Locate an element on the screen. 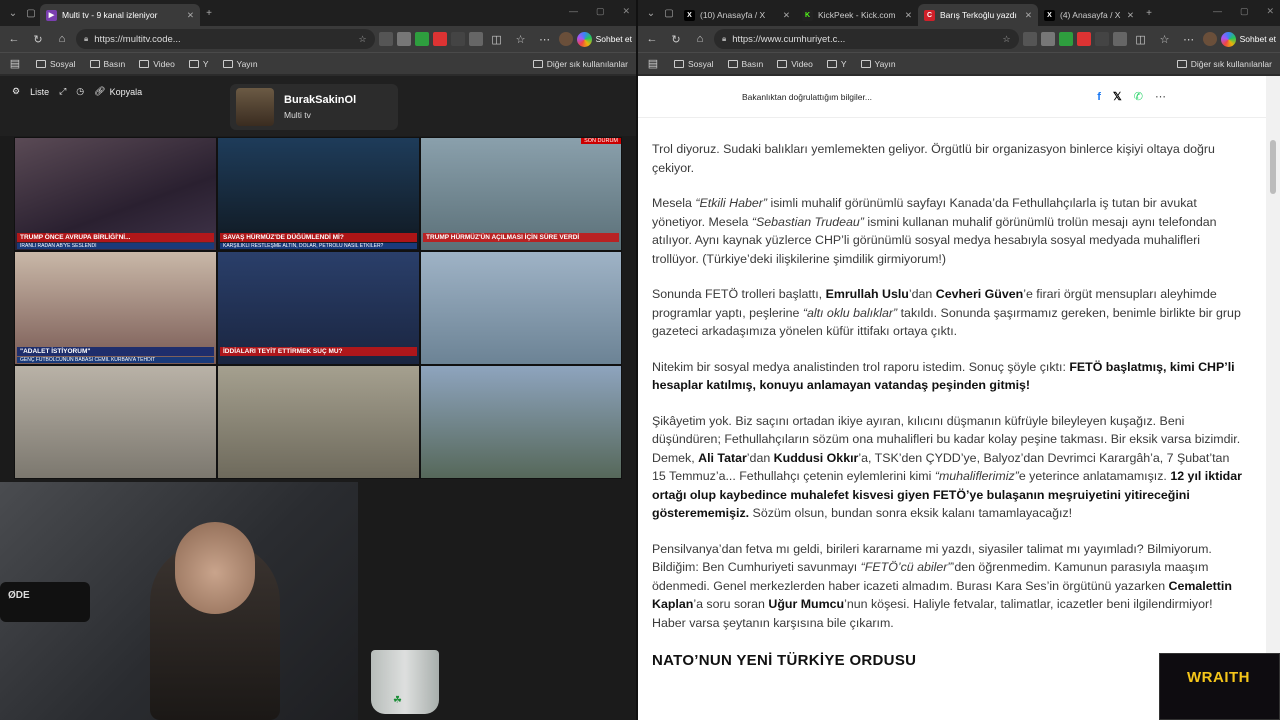 This screenshot has width=1280, height=720. tab-x-home: X (10) Anasayfa / X ✕ is located at coordinates (737, 15).